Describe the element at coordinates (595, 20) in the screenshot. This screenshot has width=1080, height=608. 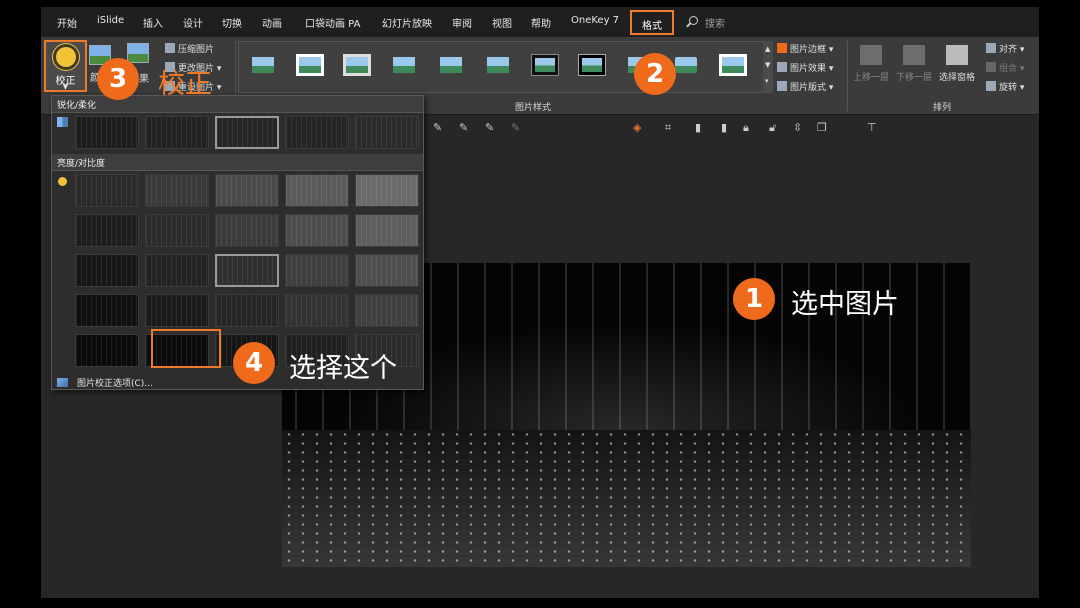
I see `tab-onekey: OneKey 7` at that location.